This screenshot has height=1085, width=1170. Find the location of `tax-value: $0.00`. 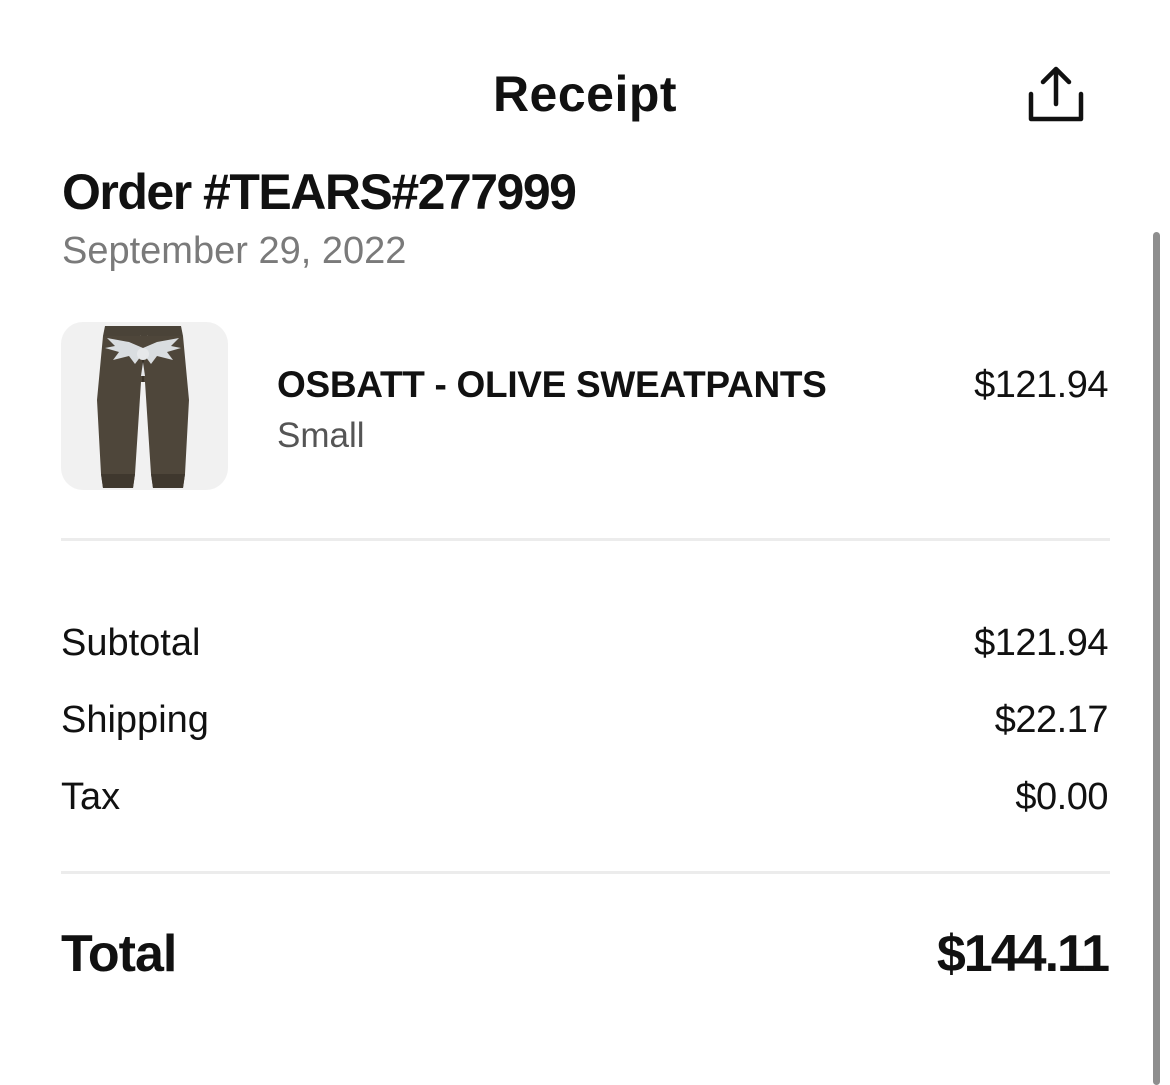

tax-value: $0.00 is located at coordinates (1061, 797).